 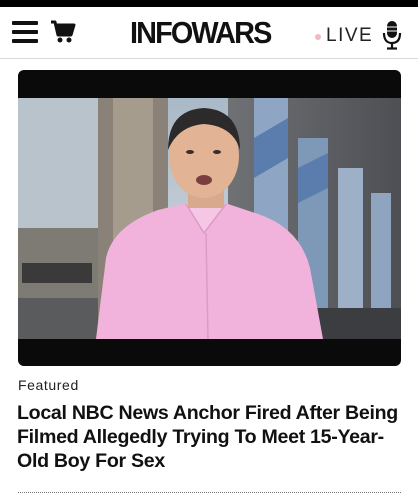 What do you see at coordinates (209, 3) in the screenshot?
I see `top-status-bar` at bounding box center [209, 3].